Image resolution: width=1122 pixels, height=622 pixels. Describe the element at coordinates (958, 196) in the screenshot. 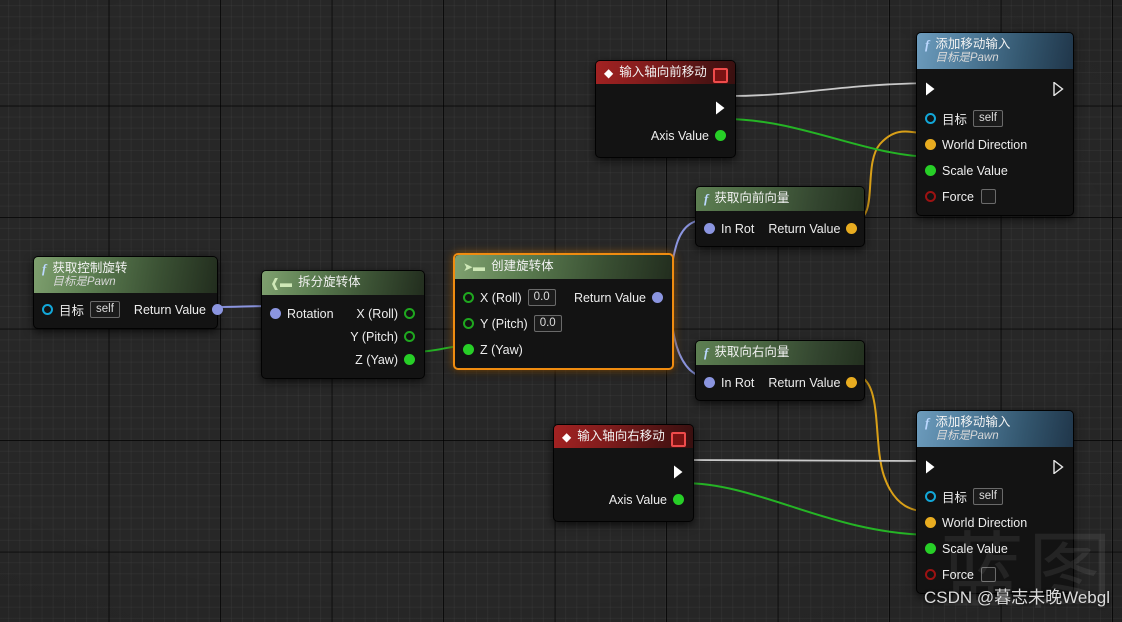

I see `pin-label-force: Force` at that location.